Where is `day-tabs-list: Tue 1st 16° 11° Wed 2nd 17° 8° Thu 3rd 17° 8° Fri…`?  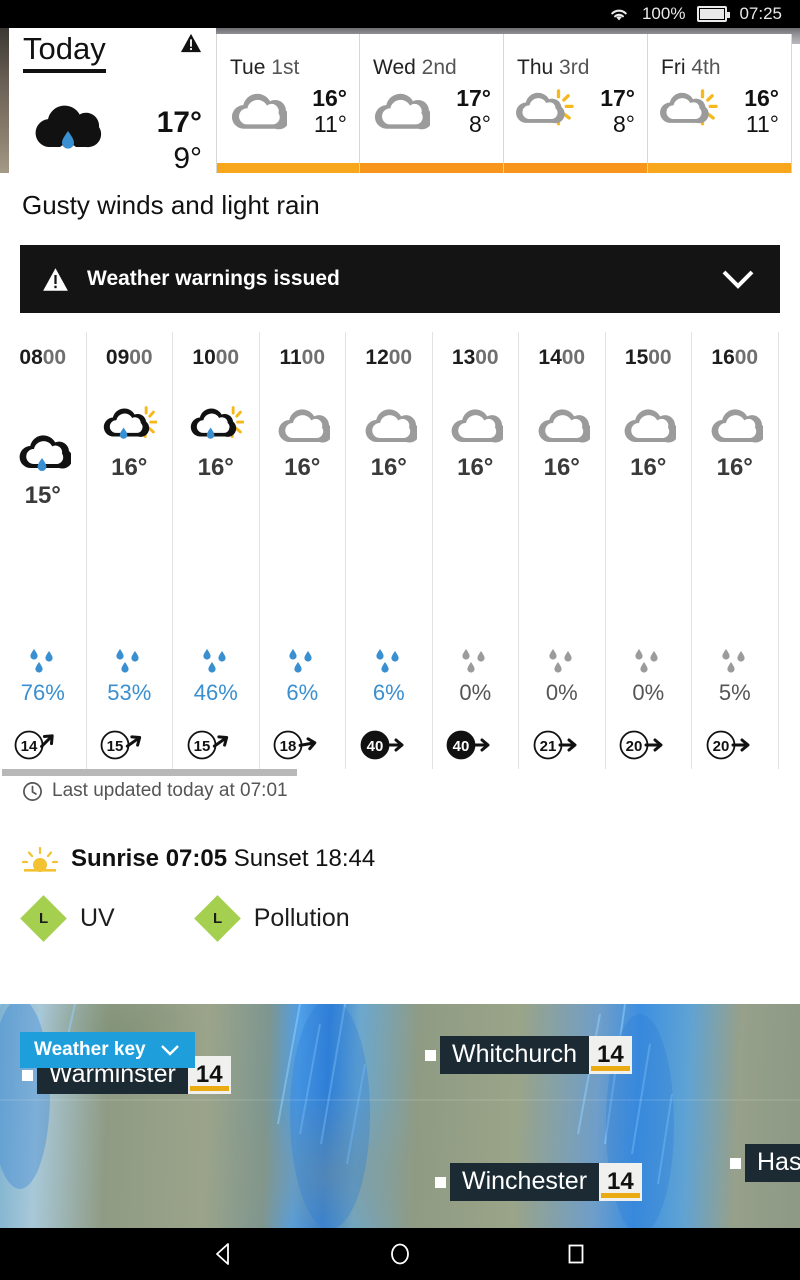
day-tabs-list: Tue 1st 16° 11° Wed 2nd 17° 8° Thu 3rd 17° 8° Fri… is located at coordinates (504, 103).